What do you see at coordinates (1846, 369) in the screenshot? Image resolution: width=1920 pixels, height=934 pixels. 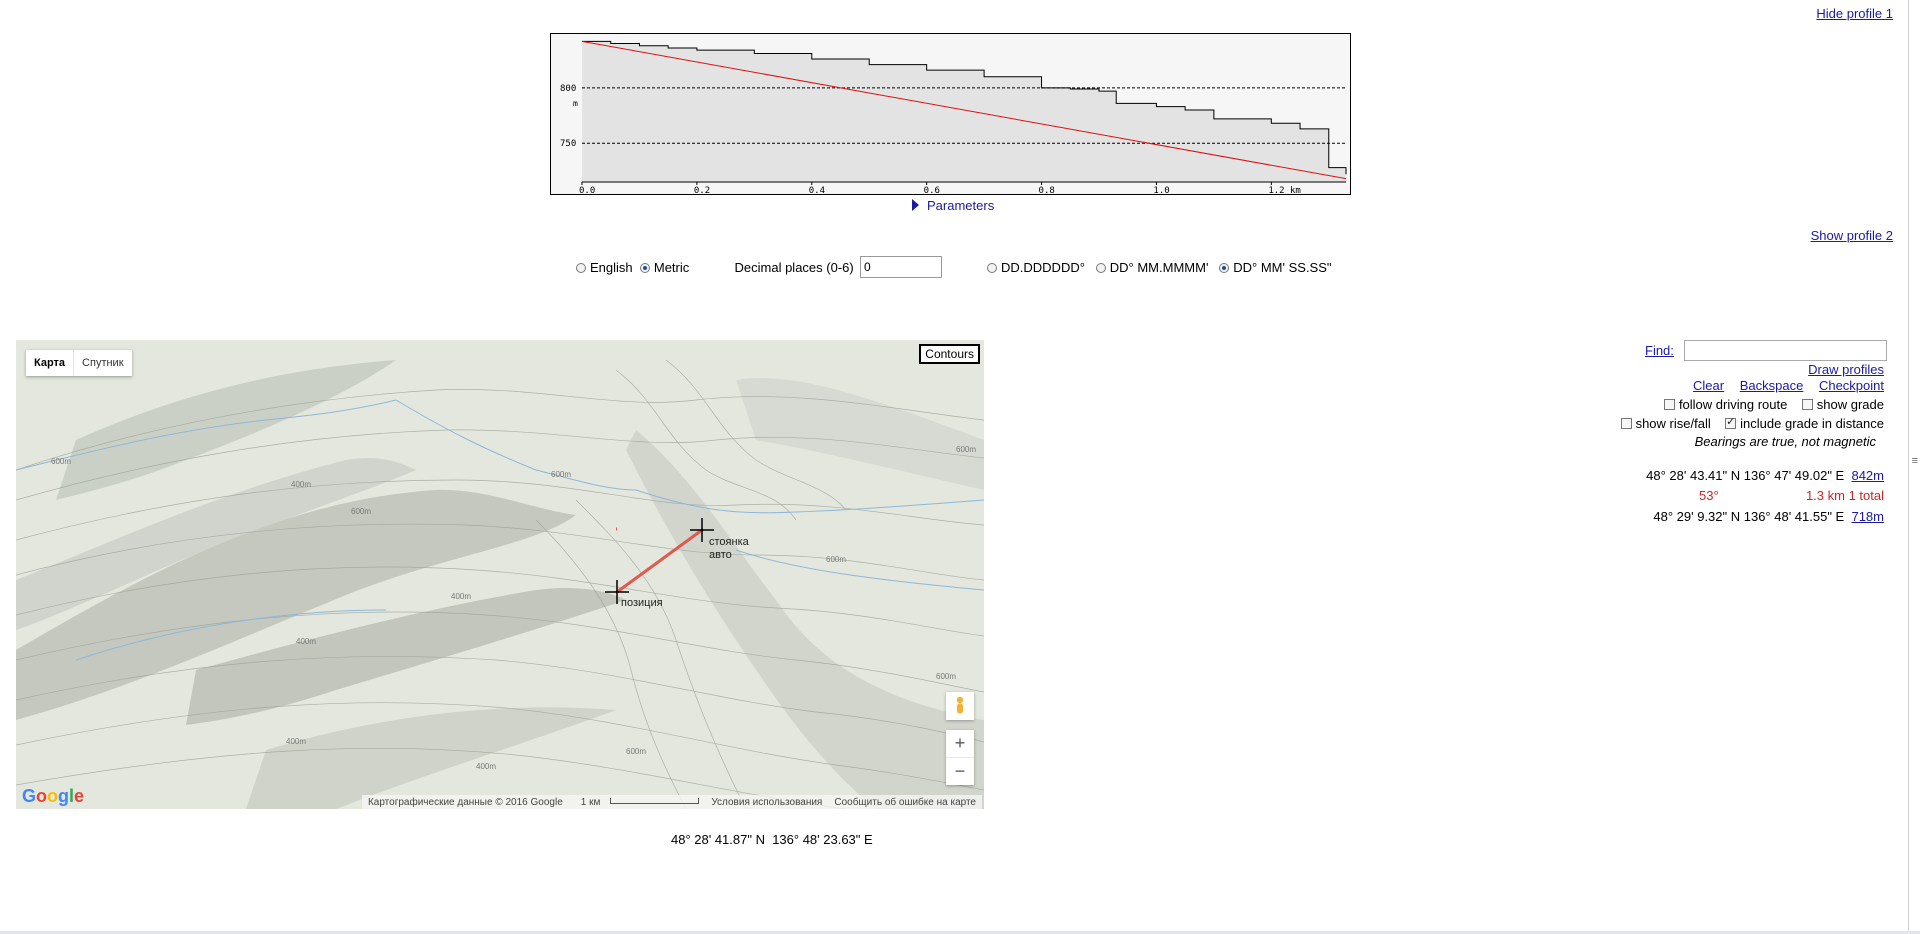 I see `draw-profiles-link: Draw profiles` at bounding box center [1846, 369].